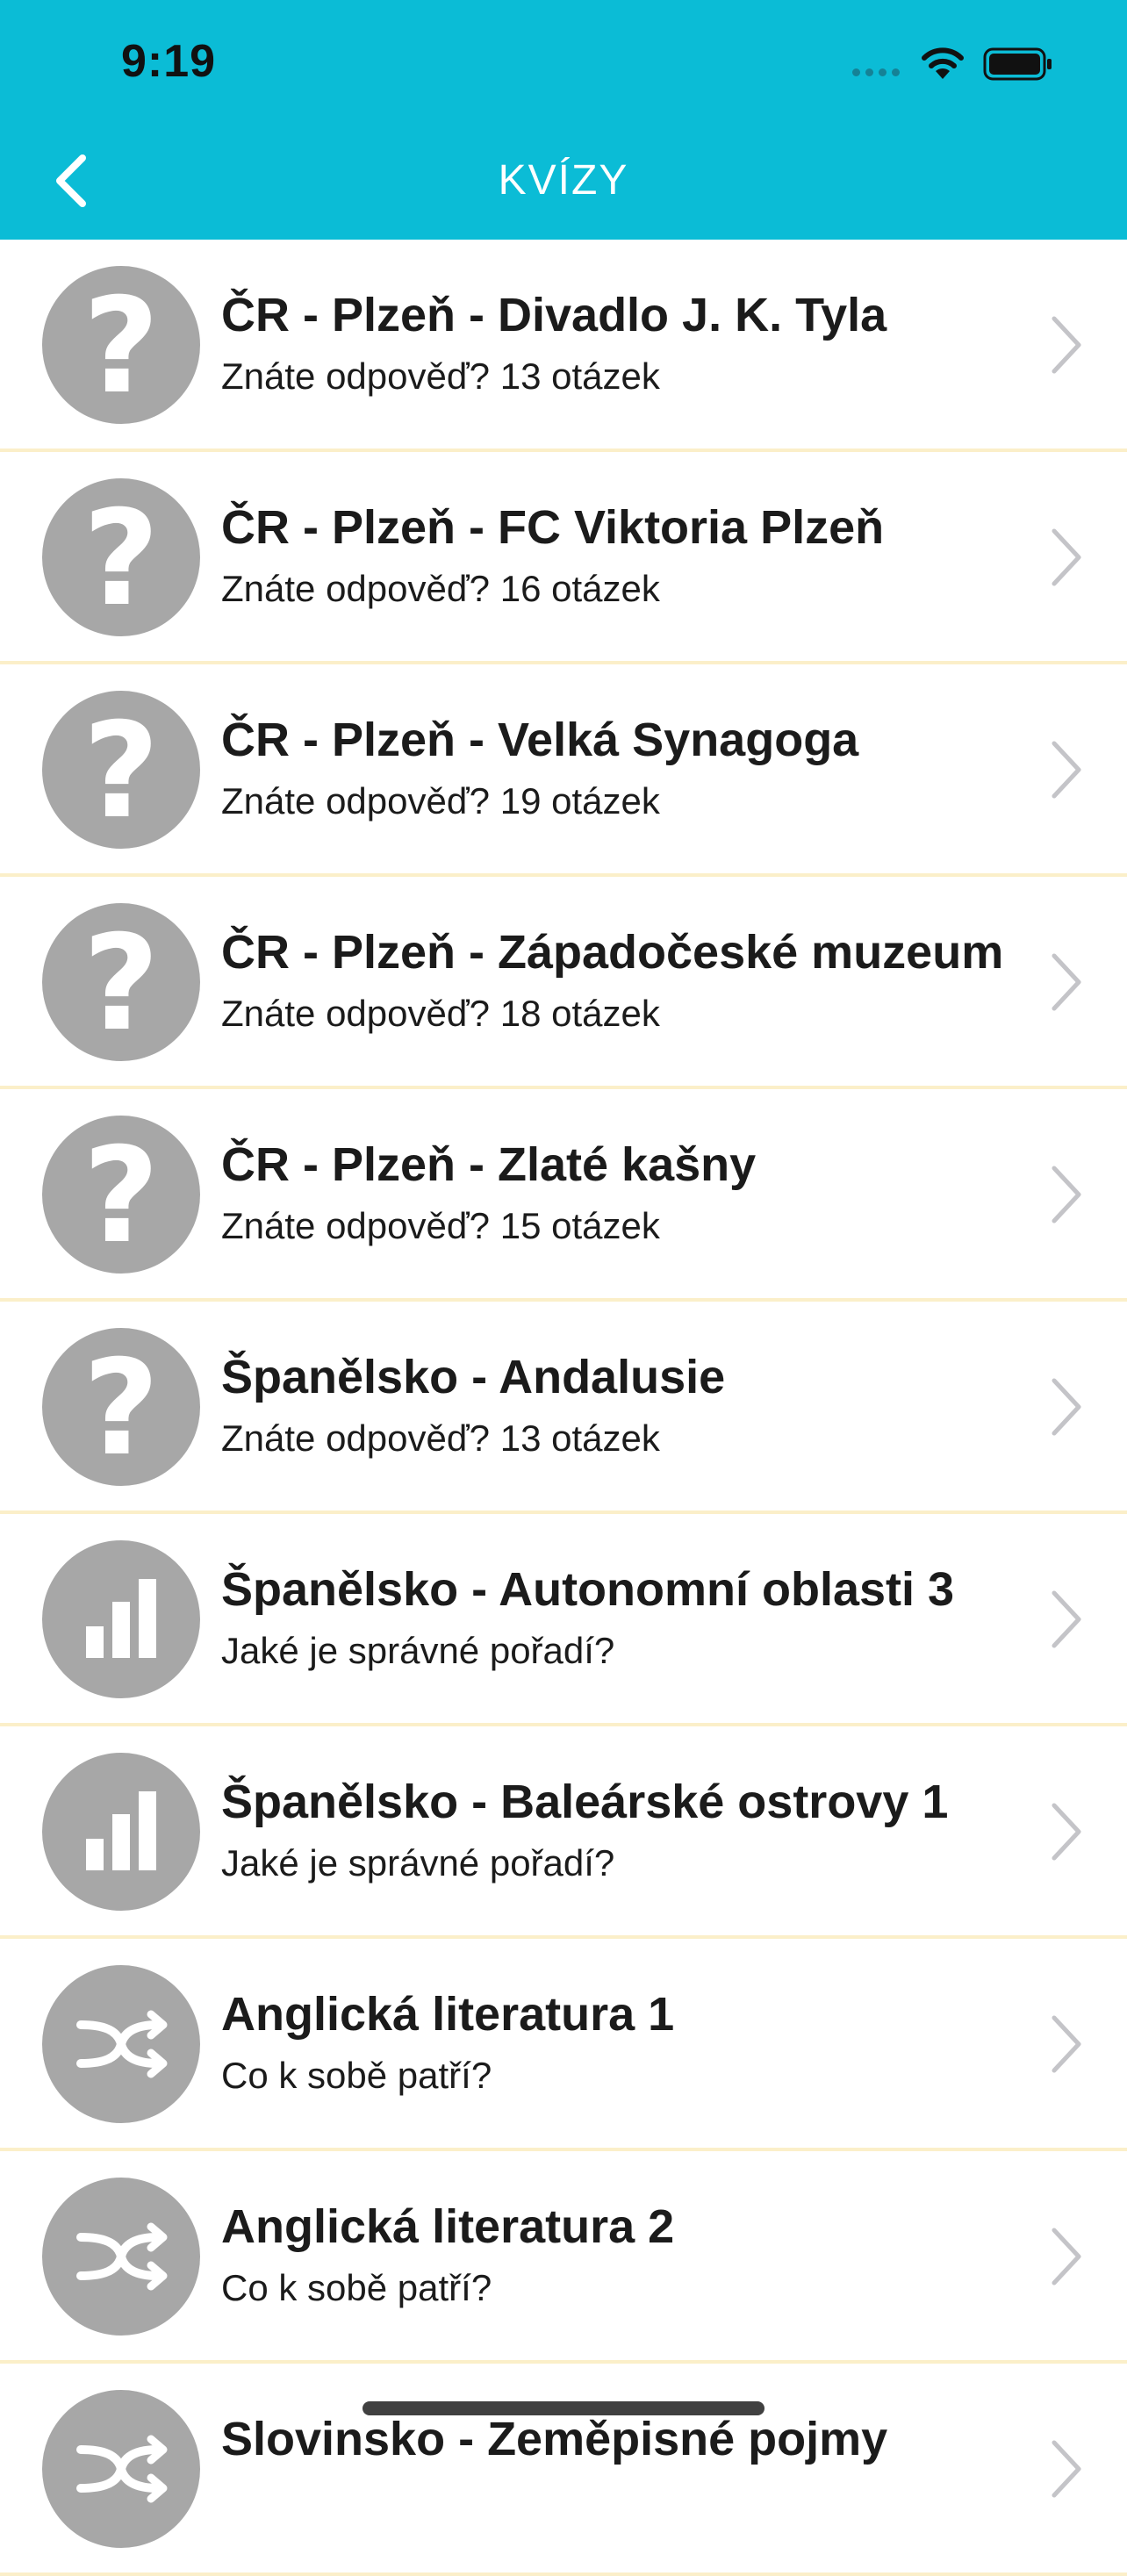  I want to click on list-item-title: ČR - Plzeň - FC Viktoria Plzeň, so click(553, 527).